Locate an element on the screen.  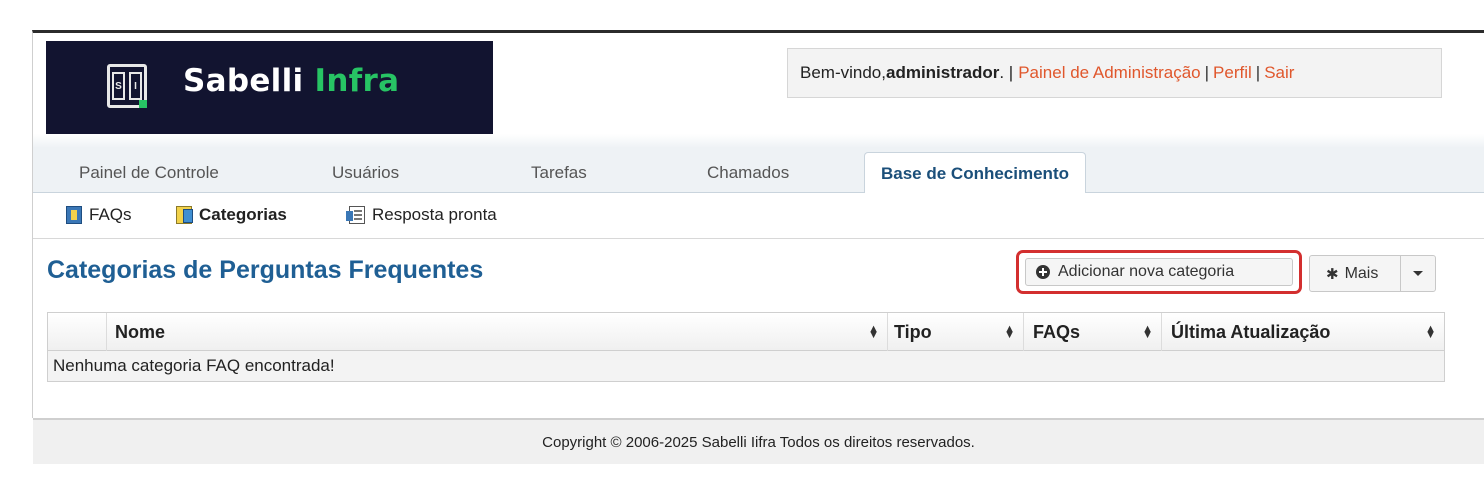
subnav-label: Resposta pronta is located at coordinates (434, 214).